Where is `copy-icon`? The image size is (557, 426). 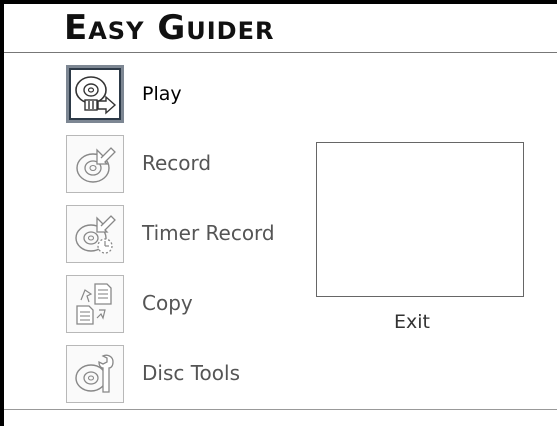 copy-icon is located at coordinates (95, 304).